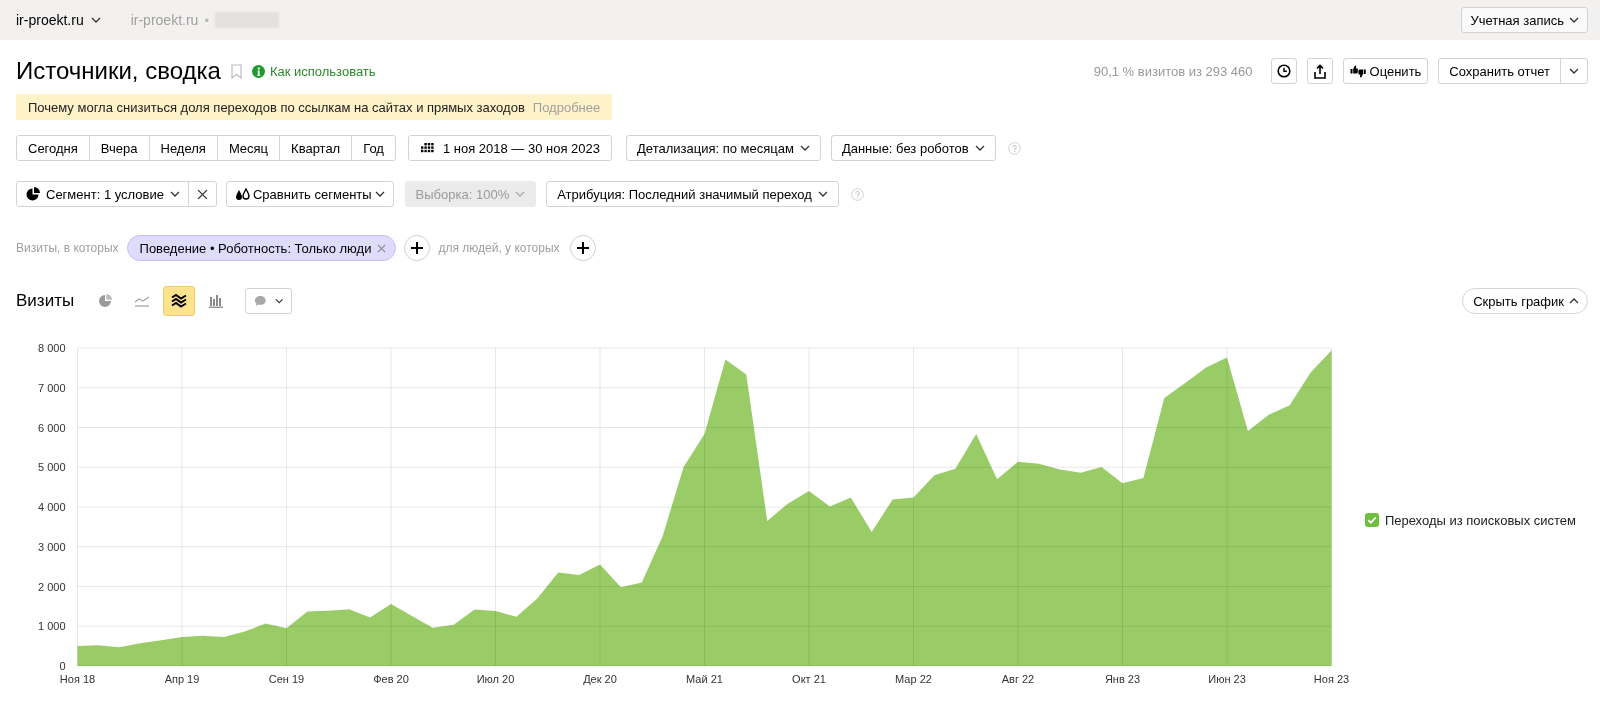  What do you see at coordinates (269, 301) in the screenshot?
I see `comments-dropdown` at bounding box center [269, 301].